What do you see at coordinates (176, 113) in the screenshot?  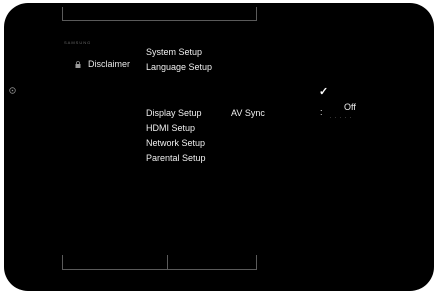 I see `menu-item-display-setup: Display Setup` at bounding box center [176, 113].